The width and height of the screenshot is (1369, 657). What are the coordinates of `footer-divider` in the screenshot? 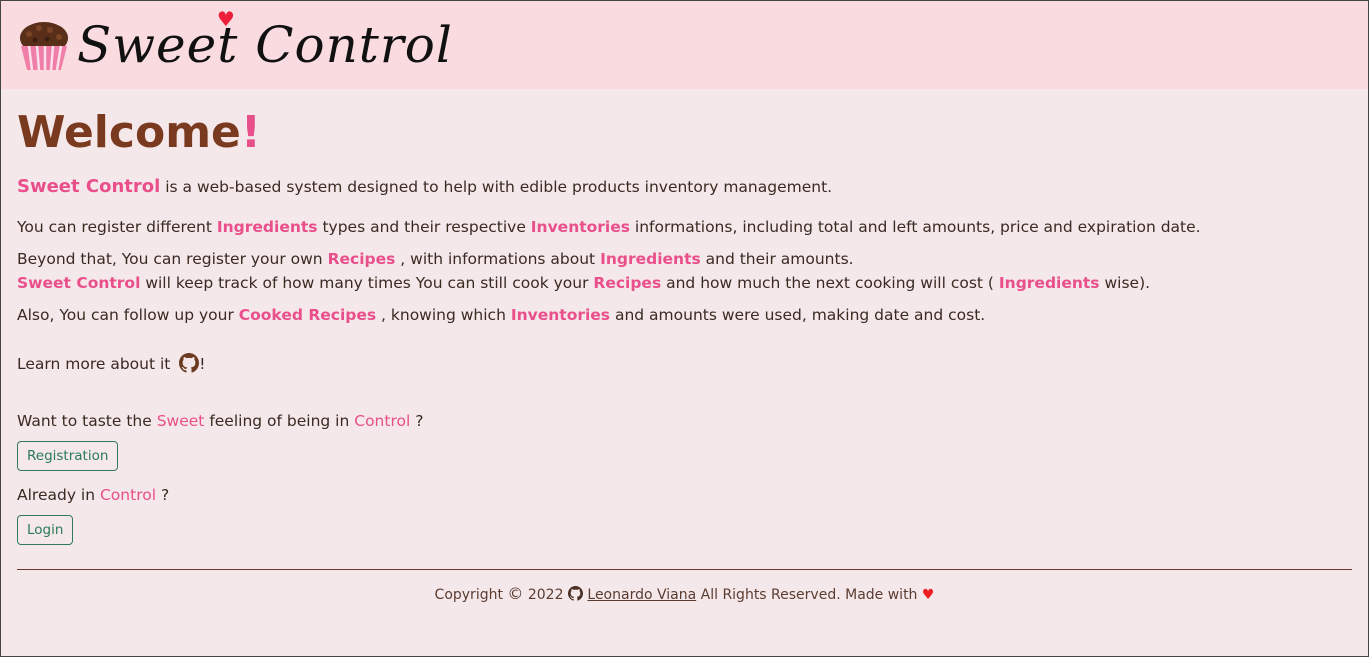 It's located at (684, 569).